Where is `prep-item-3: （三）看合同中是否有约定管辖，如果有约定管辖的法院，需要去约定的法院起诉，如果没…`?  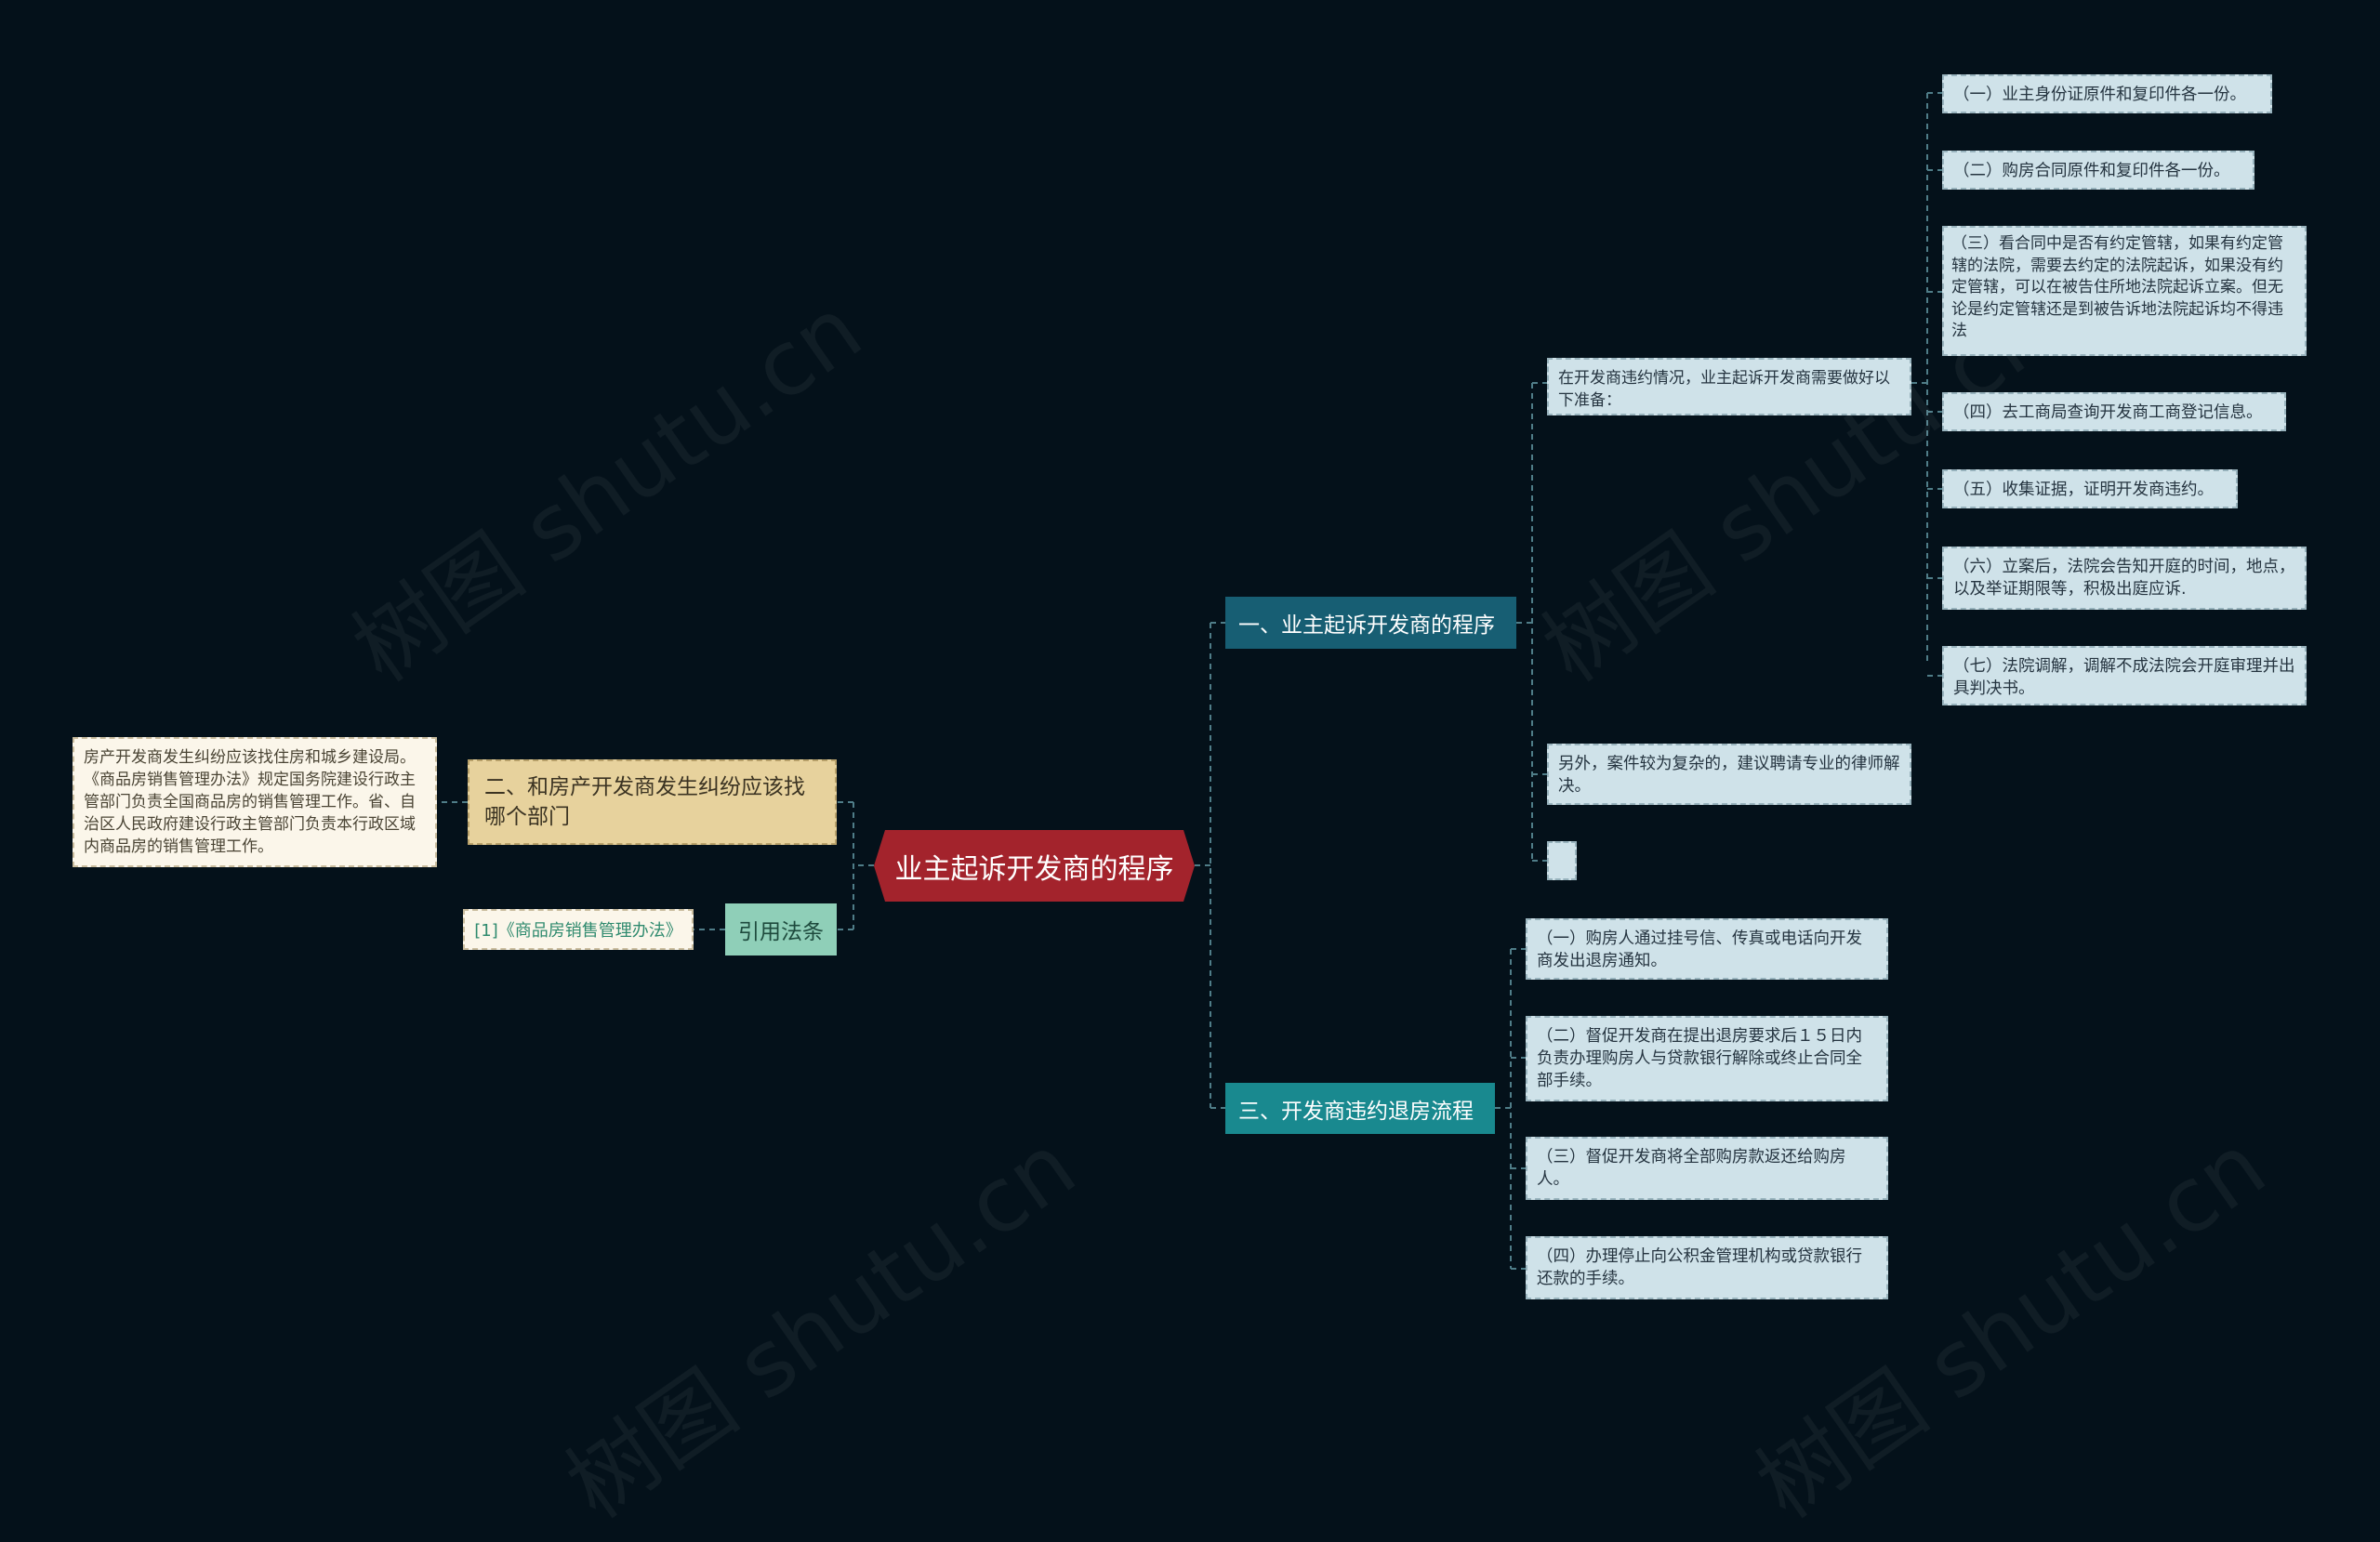
prep-item-3: （三）看合同中是否有约定管辖，如果有约定管辖的法院，需要去约定的法院起诉，如果没… is located at coordinates (2124, 291).